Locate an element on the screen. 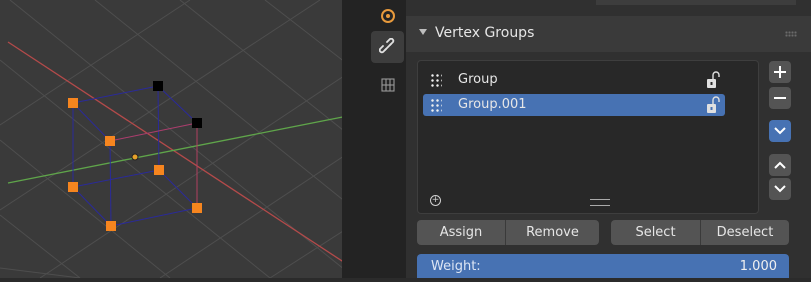 The image size is (811, 282). drag-grip-icon is located at coordinates (791, 34).